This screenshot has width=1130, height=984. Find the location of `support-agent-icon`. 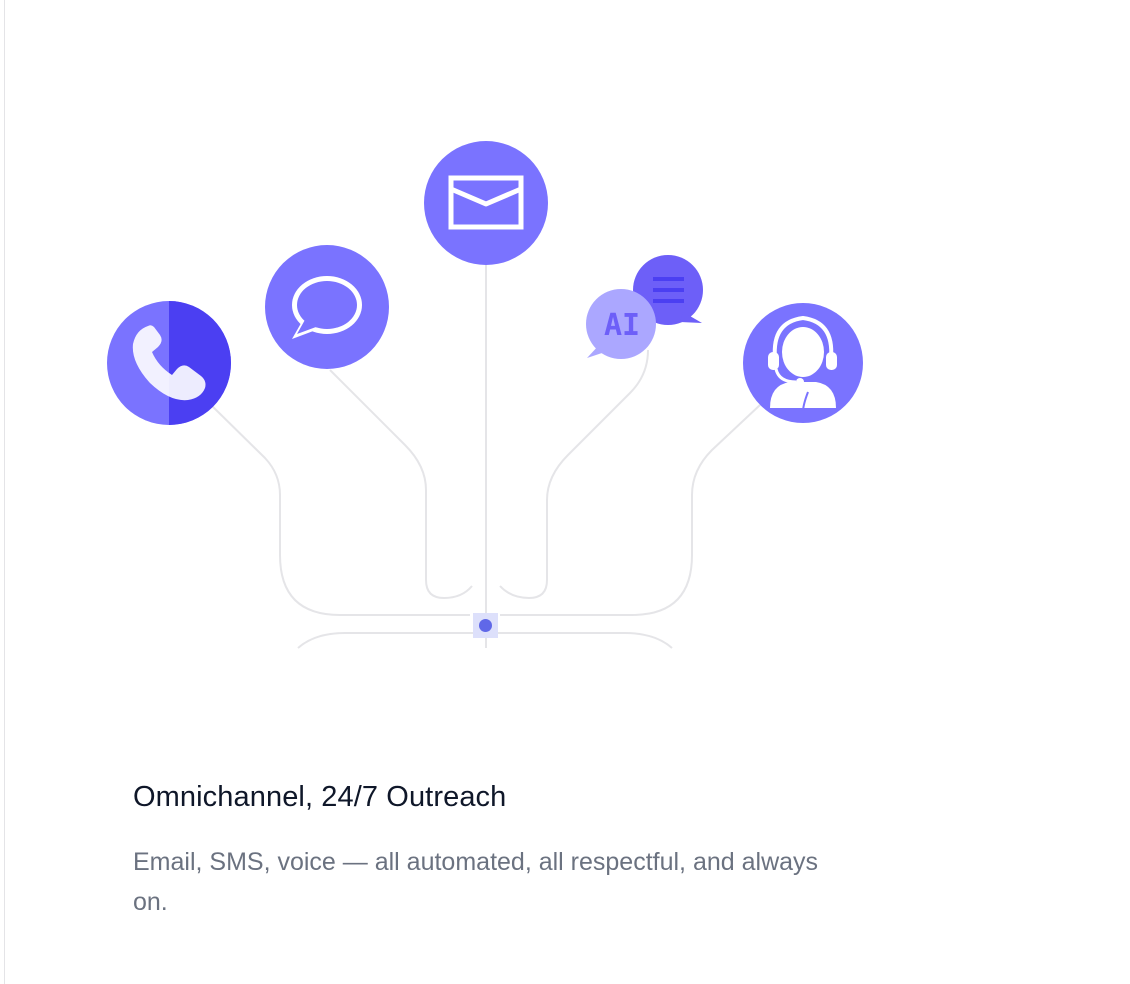

support-agent-icon is located at coordinates (803, 363).